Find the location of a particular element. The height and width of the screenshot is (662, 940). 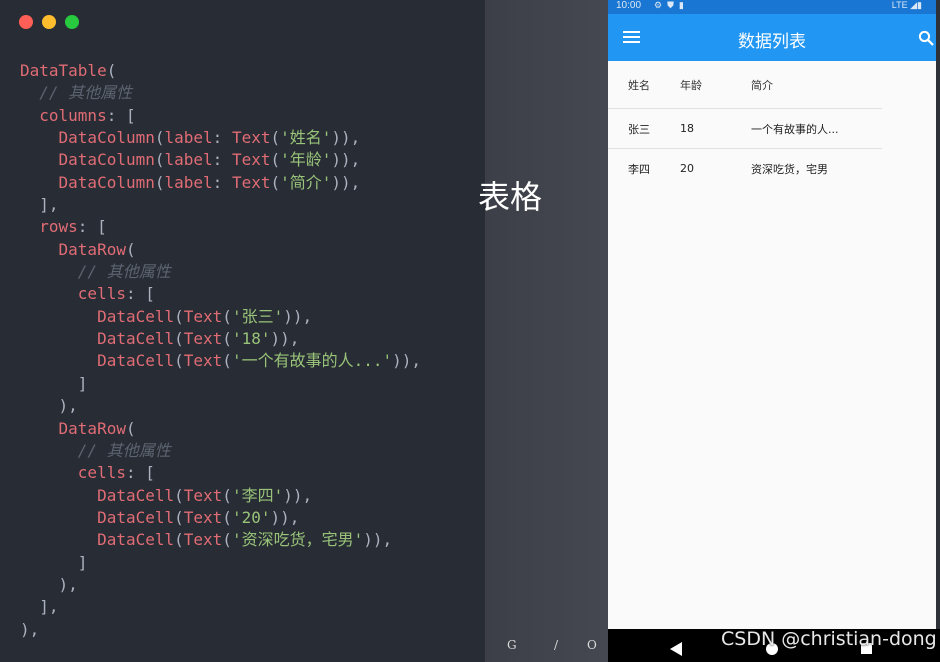

minimize-window-button is located at coordinates (49, 22).